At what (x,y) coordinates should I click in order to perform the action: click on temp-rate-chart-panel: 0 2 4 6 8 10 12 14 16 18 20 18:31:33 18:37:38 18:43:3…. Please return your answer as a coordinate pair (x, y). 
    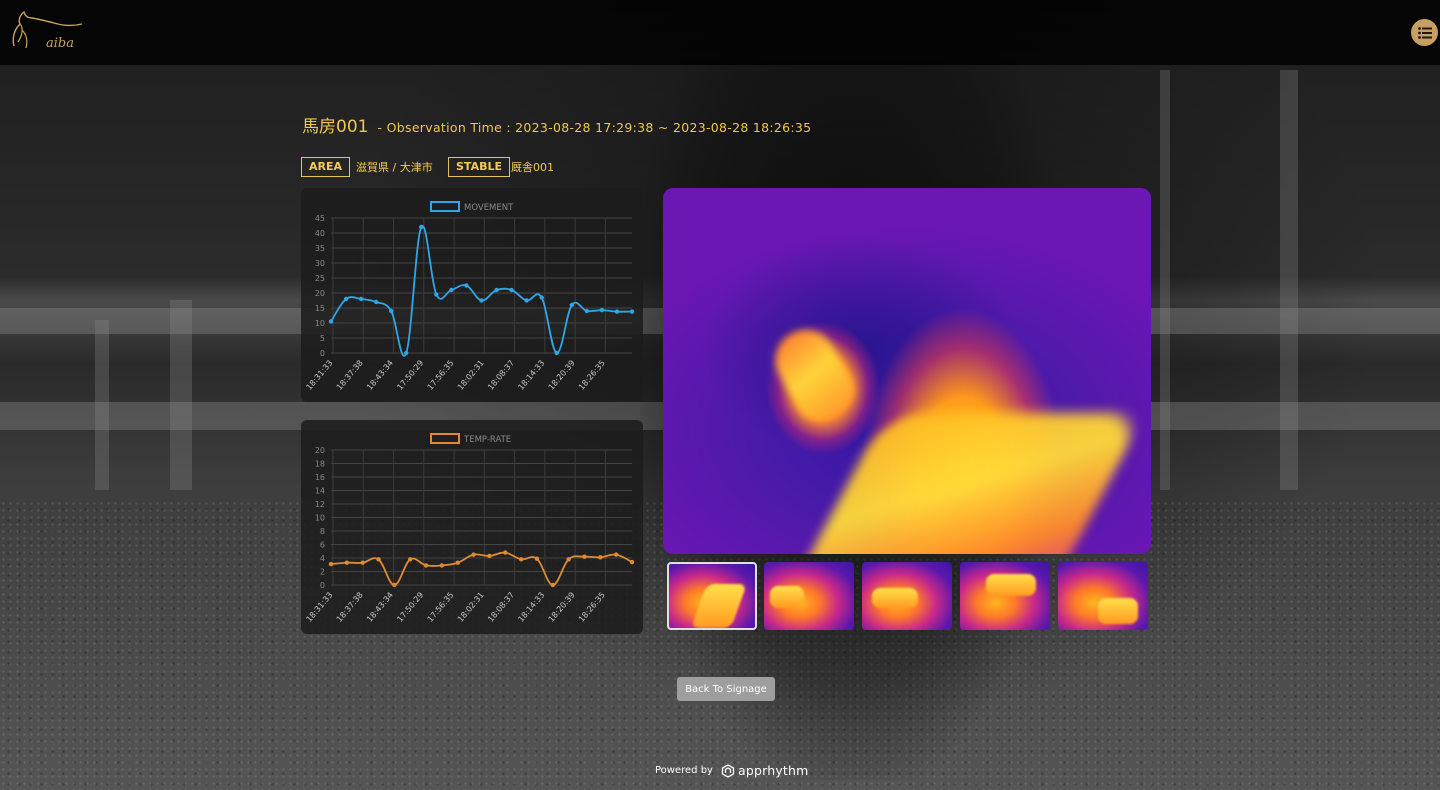
    Looking at the image, I should click on (472, 527).